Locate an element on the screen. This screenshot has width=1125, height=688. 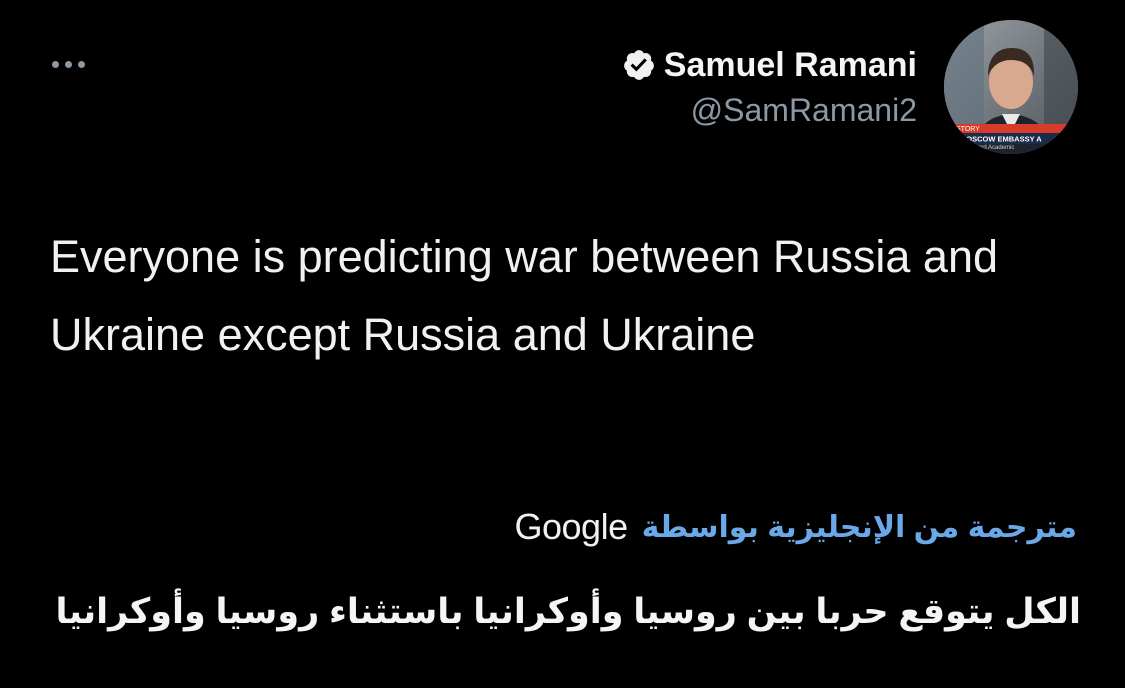
author-display-name: Samuel Ramani is located at coordinates (790, 65).